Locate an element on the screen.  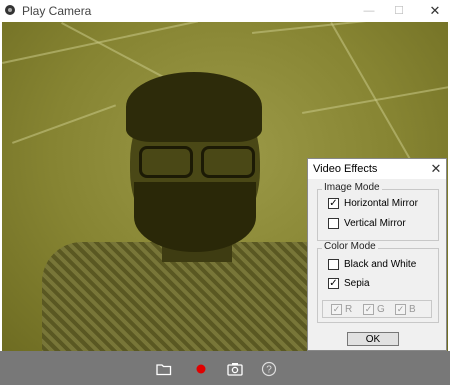
title-bar: Play Camera — ☐ ✕ is located at coordinates (225, 11).